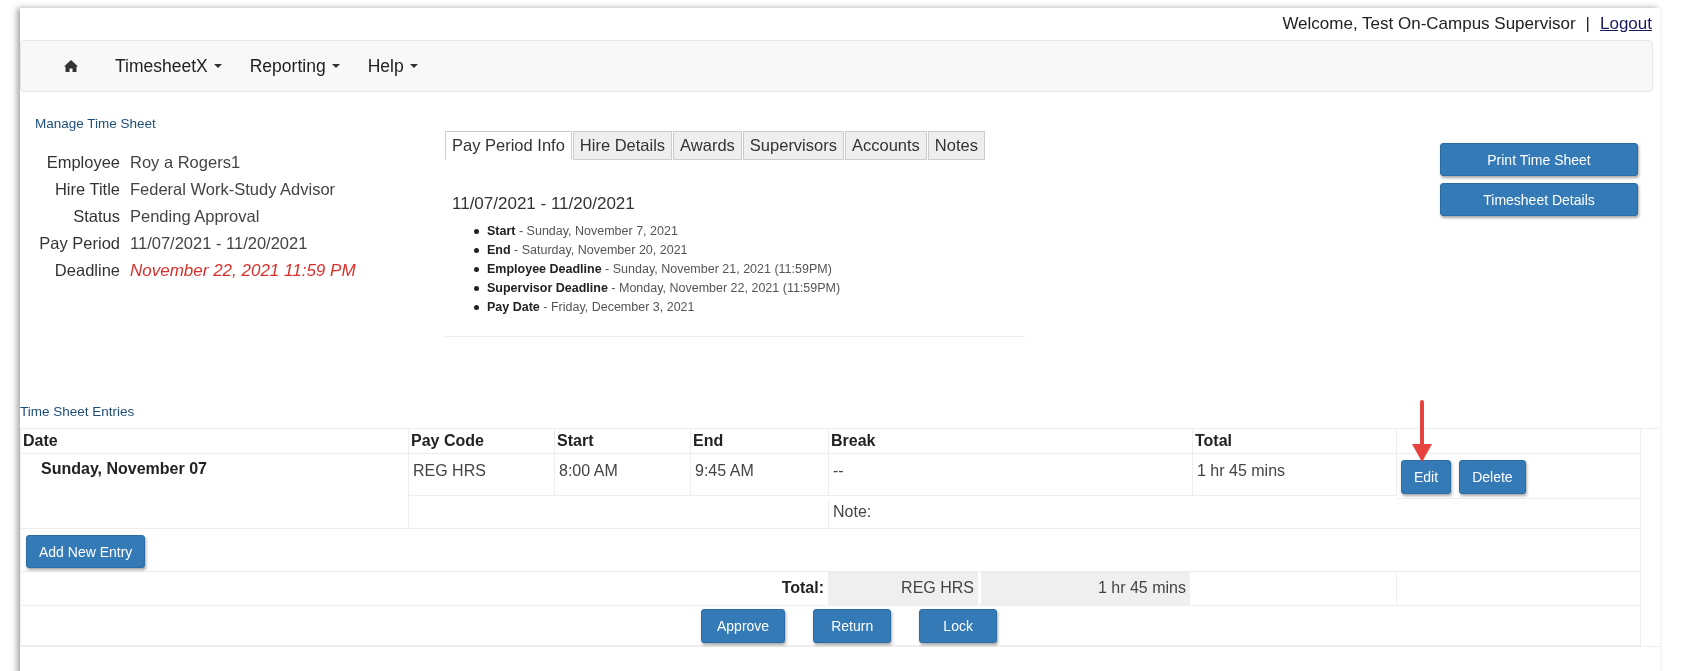 The image size is (1681, 671). Describe the element at coordinates (1011, 475) in the screenshot. I see `table-cell: --` at that location.